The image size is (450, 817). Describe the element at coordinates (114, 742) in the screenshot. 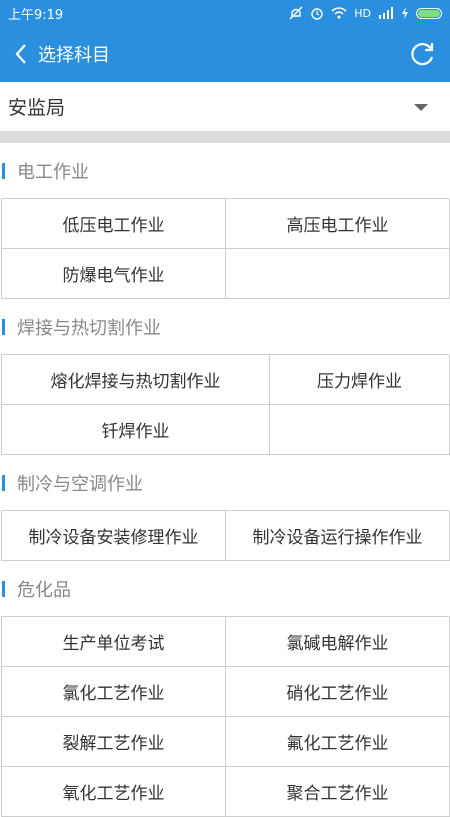

I see `subject-item: 裂解工艺作业` at that location.